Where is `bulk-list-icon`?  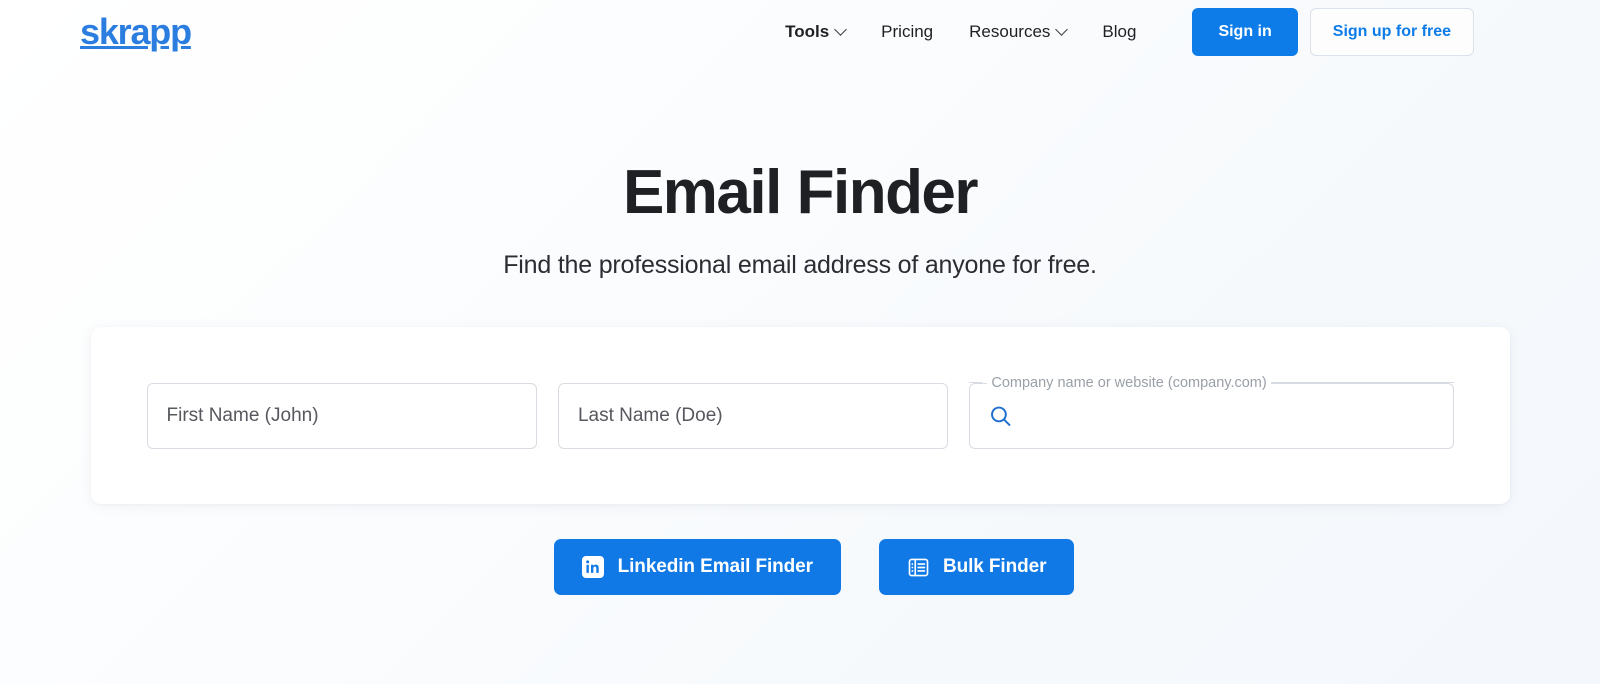
bulk-list-icon is located at coordinates (918, 567).